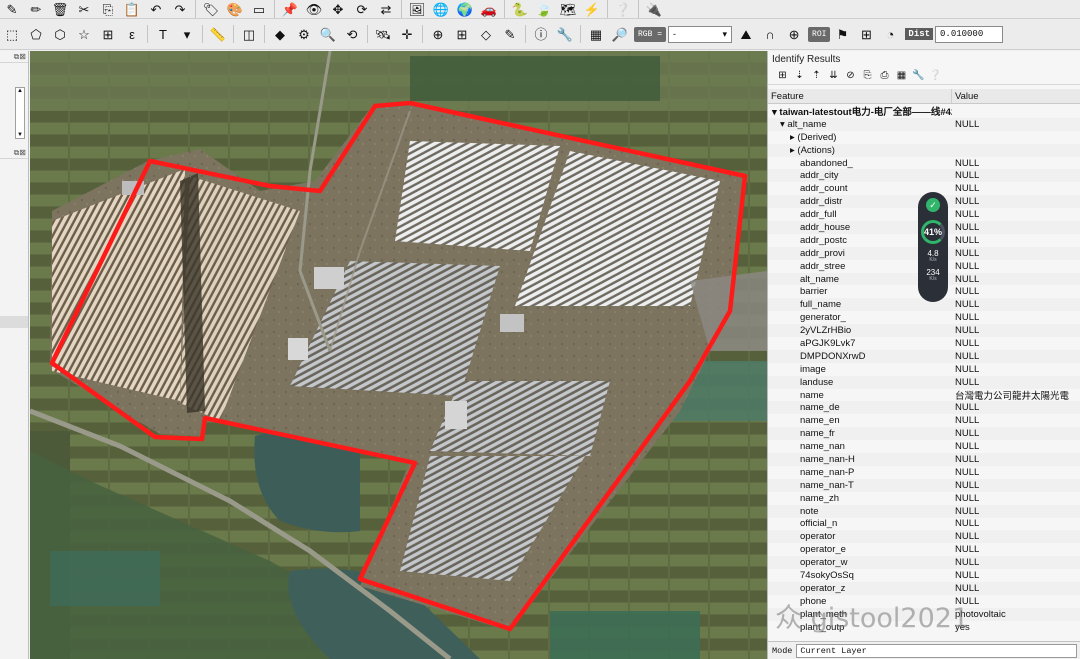 Image resolution: width=1080 pixels, height=659 pixels. Describe the element at coordinates (833, 75) in the screenshot. I see `expand-new-icon: ⇊` at that location.